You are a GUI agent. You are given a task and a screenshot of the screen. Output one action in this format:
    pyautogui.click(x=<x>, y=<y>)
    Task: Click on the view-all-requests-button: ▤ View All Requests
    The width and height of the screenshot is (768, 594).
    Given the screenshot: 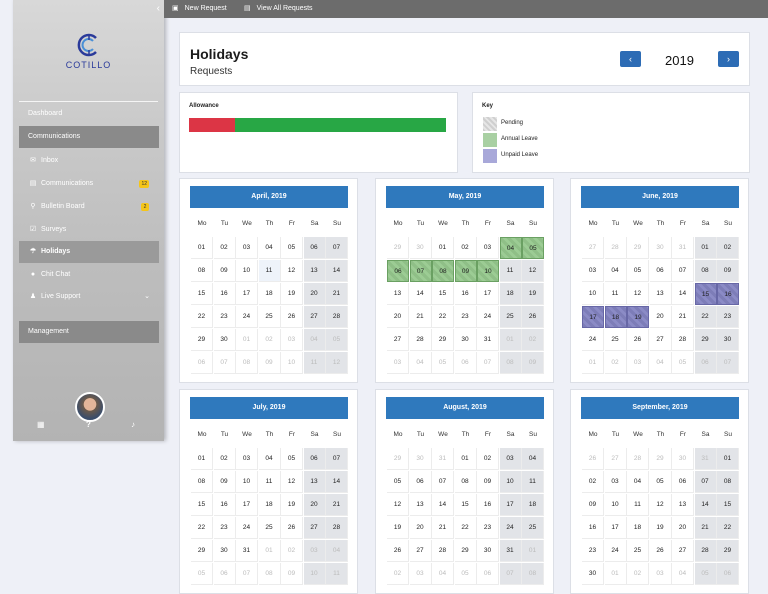 What is the action you would take?
    pyautogui.click(x=278, y=9)
    